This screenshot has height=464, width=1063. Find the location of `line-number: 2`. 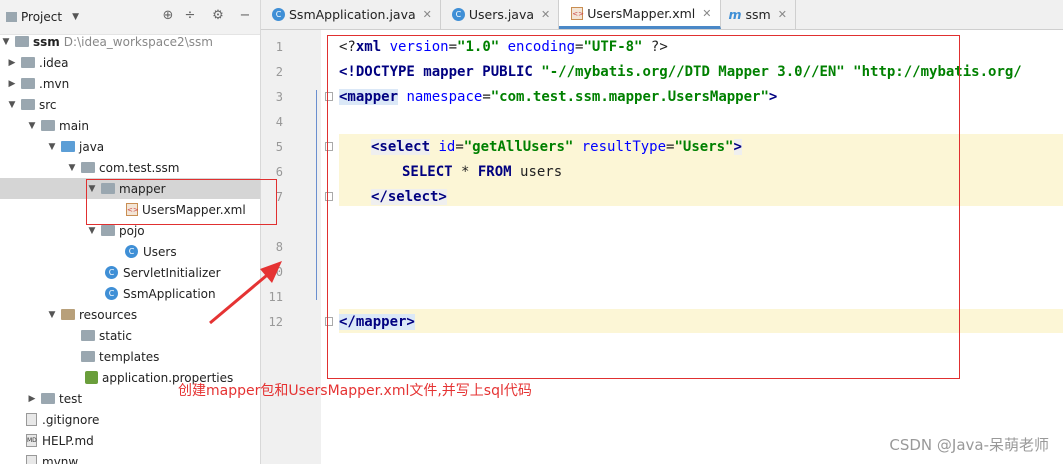

line-number: 2 is located at coordinates (279, 72).